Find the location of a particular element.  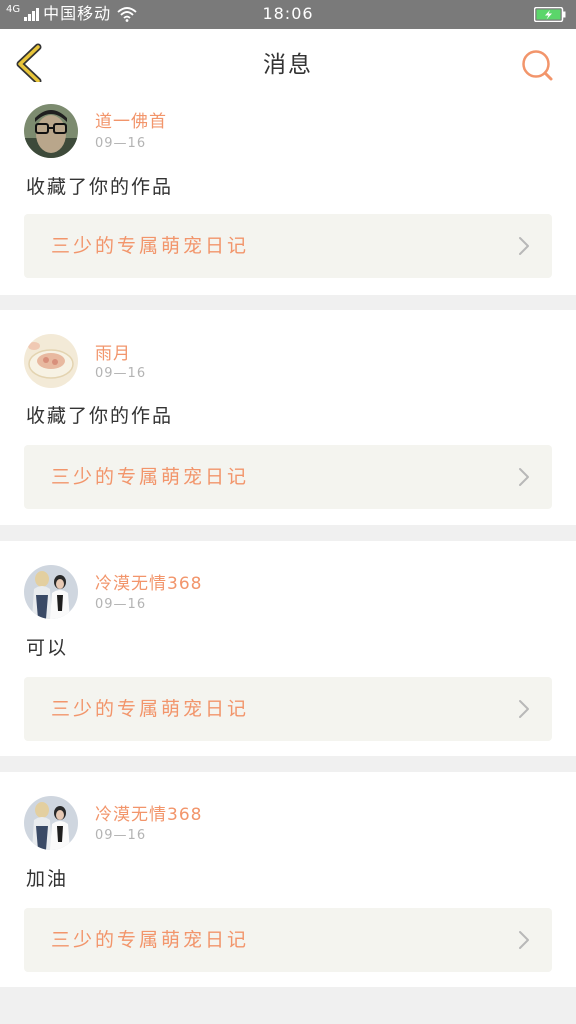

search-icon is located at coordinates (537, 65).